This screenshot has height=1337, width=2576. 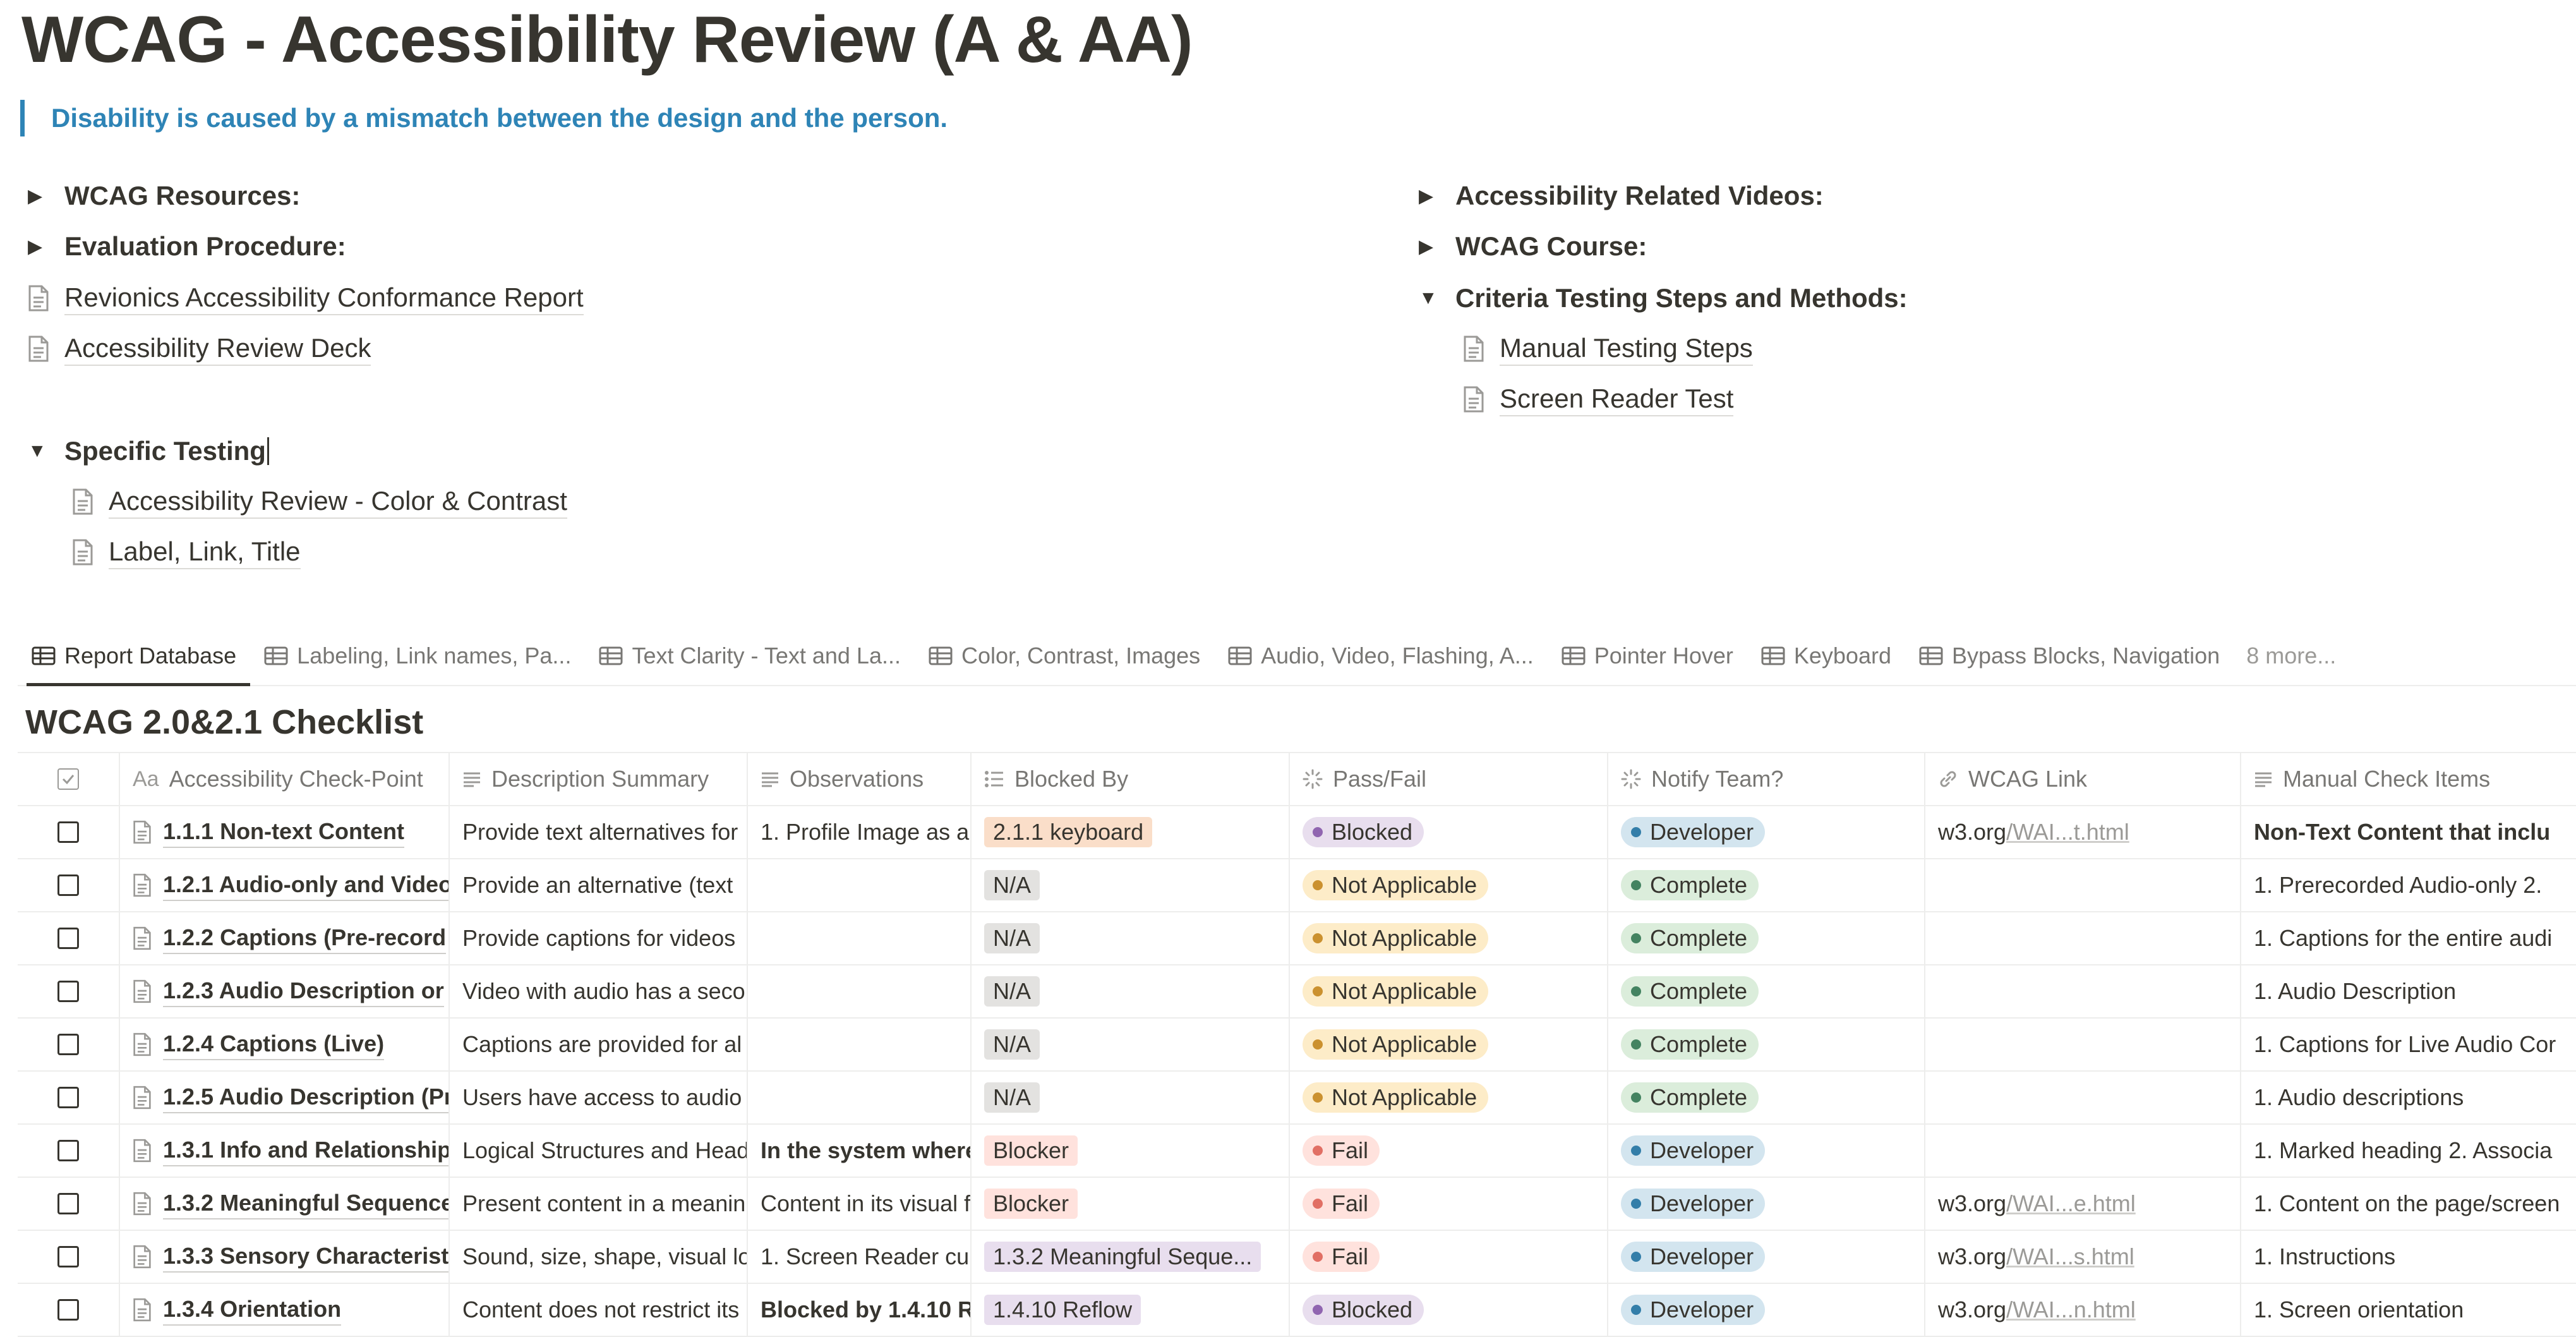 I want to click on toggle-wcag-course: ▶ WCAG Course:, so click(x=1533, y=246).